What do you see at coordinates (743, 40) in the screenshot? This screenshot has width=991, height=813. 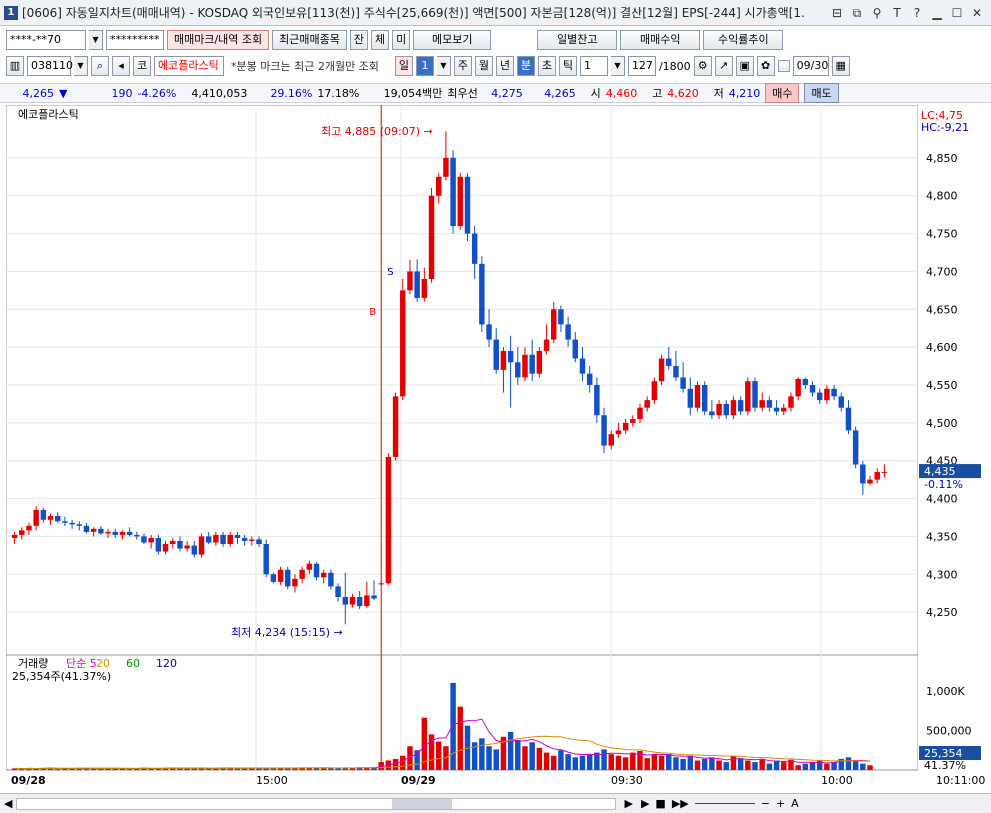 I see `return-trend-button: 수익률추이` at bounding box center [743, 40].